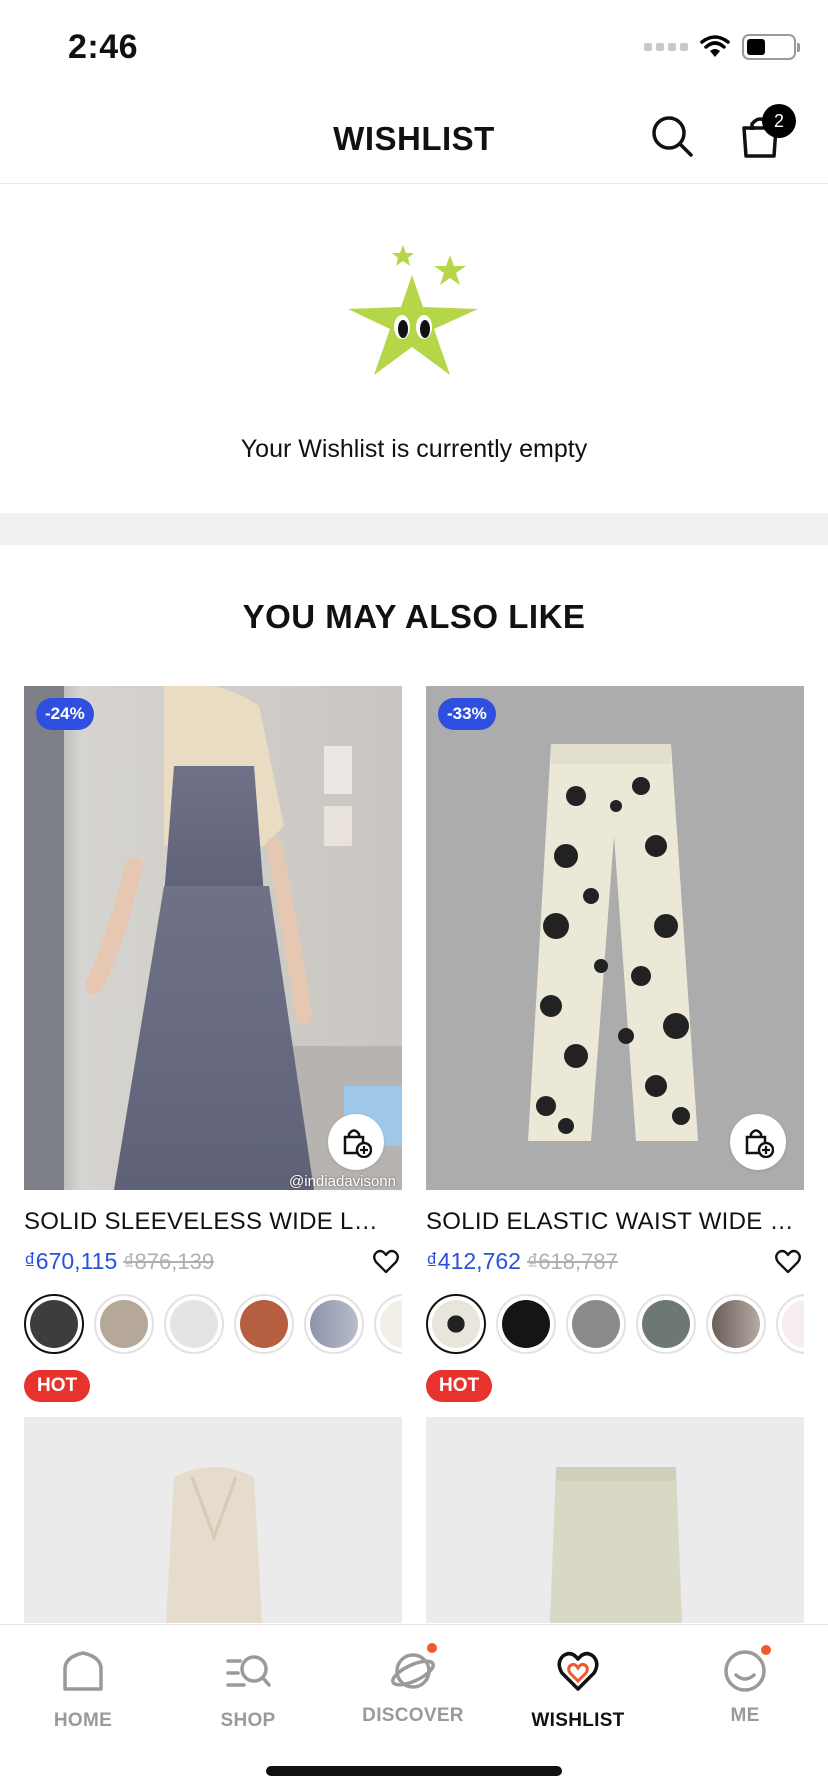  Describe the element at coordinates (745, 1715) in the screenshot. I see `tab-label: ME` at that location.